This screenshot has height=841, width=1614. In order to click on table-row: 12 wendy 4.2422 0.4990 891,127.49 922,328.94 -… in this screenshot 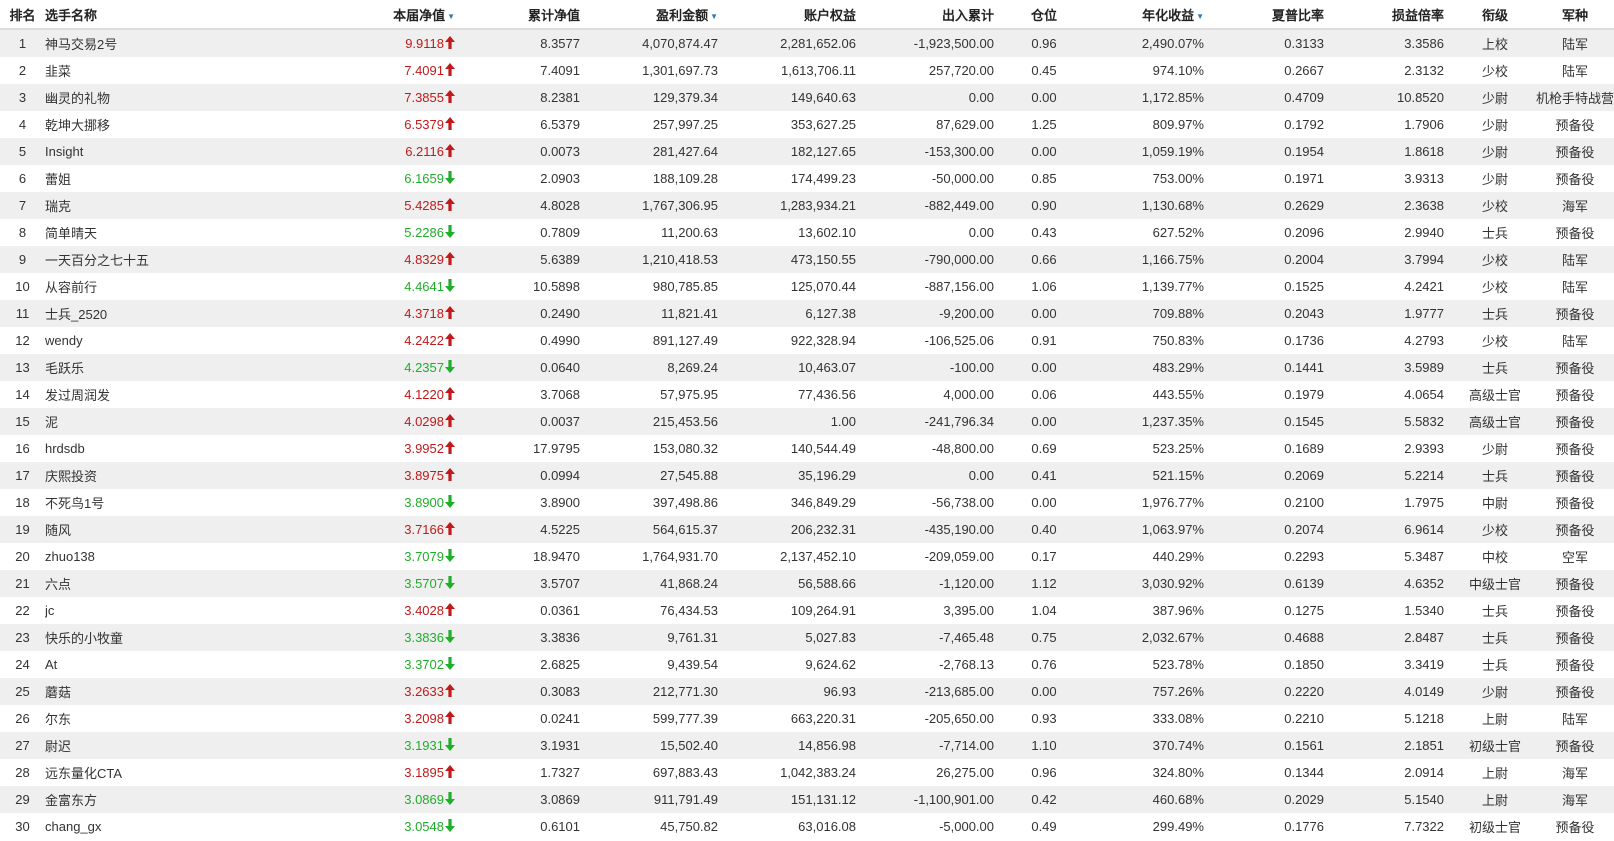, I will do `click(807, 340)`.